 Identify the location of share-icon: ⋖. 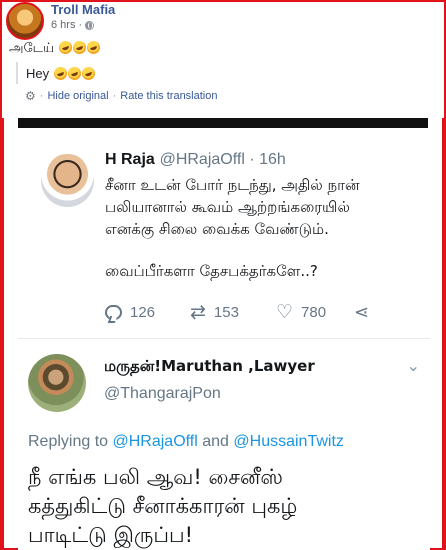
(362, 312).